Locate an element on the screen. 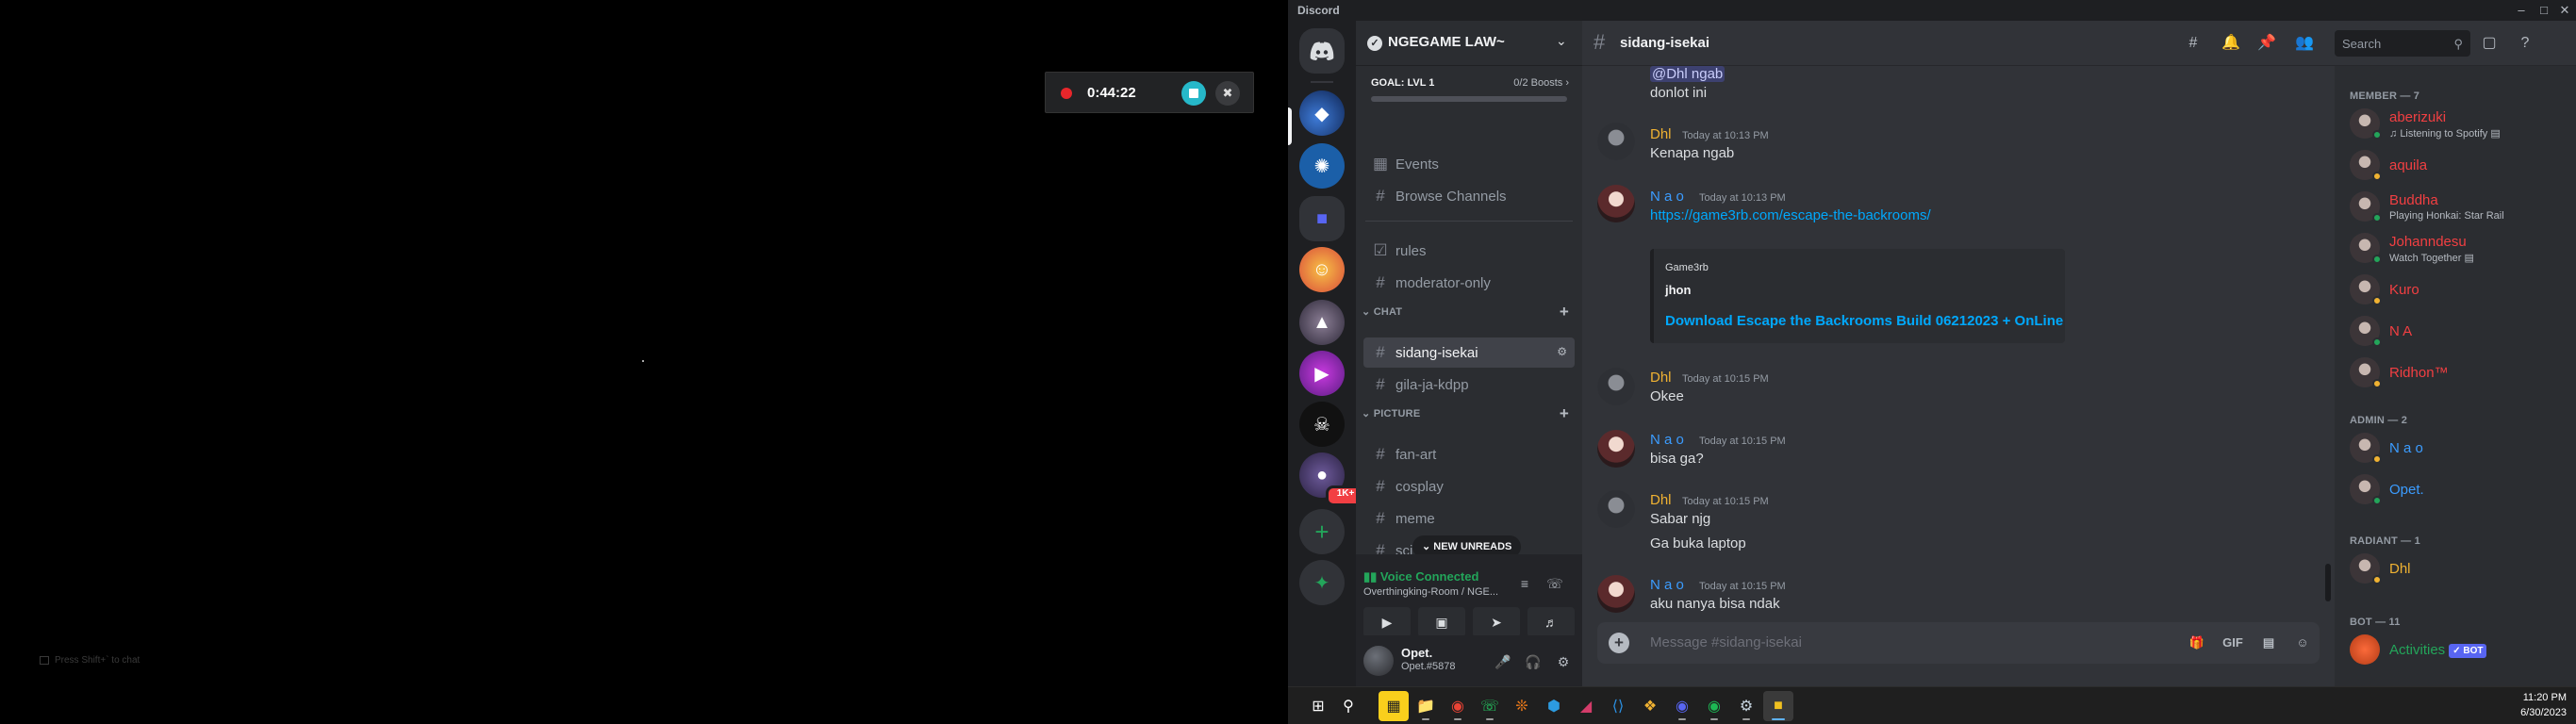  file-explorer-icon: 📁 is located at coordinates (1426, 706).